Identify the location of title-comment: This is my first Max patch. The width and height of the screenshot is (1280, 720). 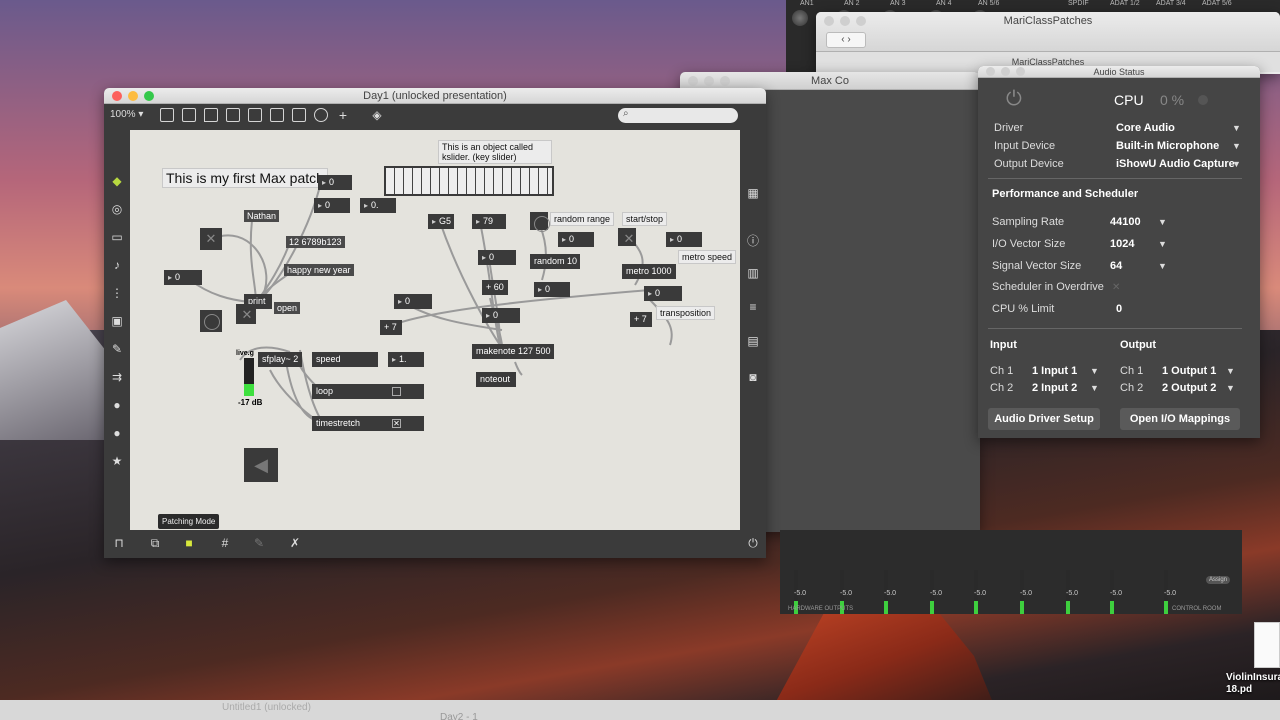
(245, 178).